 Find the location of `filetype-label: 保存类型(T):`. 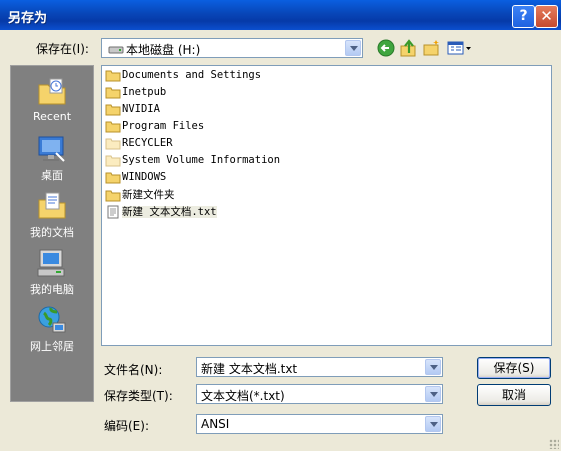

filetype-label: 保存类型(T): is located at coordinates (138, 396).